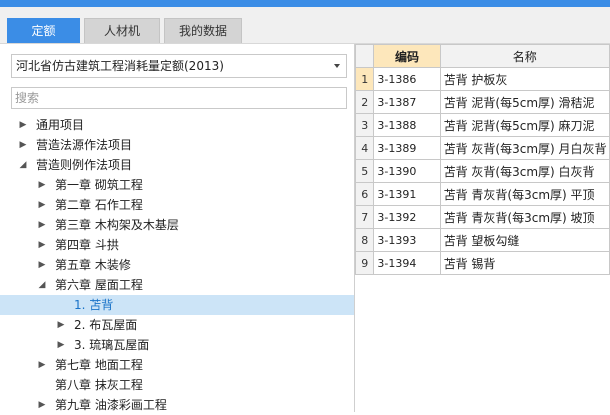  I want to click on quota-library-select: 河北省仿古建筑工程消耗量定额(2013), so click(179, 66).